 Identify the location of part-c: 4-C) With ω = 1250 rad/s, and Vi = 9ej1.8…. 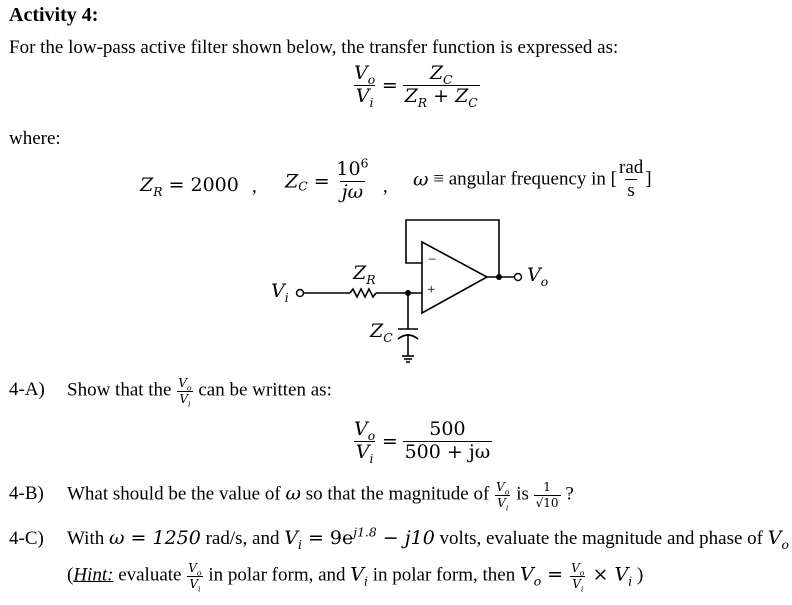
(399, 538).